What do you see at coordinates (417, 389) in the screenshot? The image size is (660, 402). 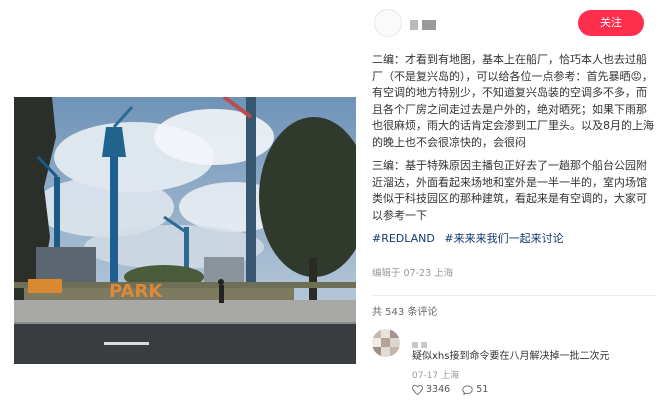 I see `heart-icon` at bounding box center [417, 389].